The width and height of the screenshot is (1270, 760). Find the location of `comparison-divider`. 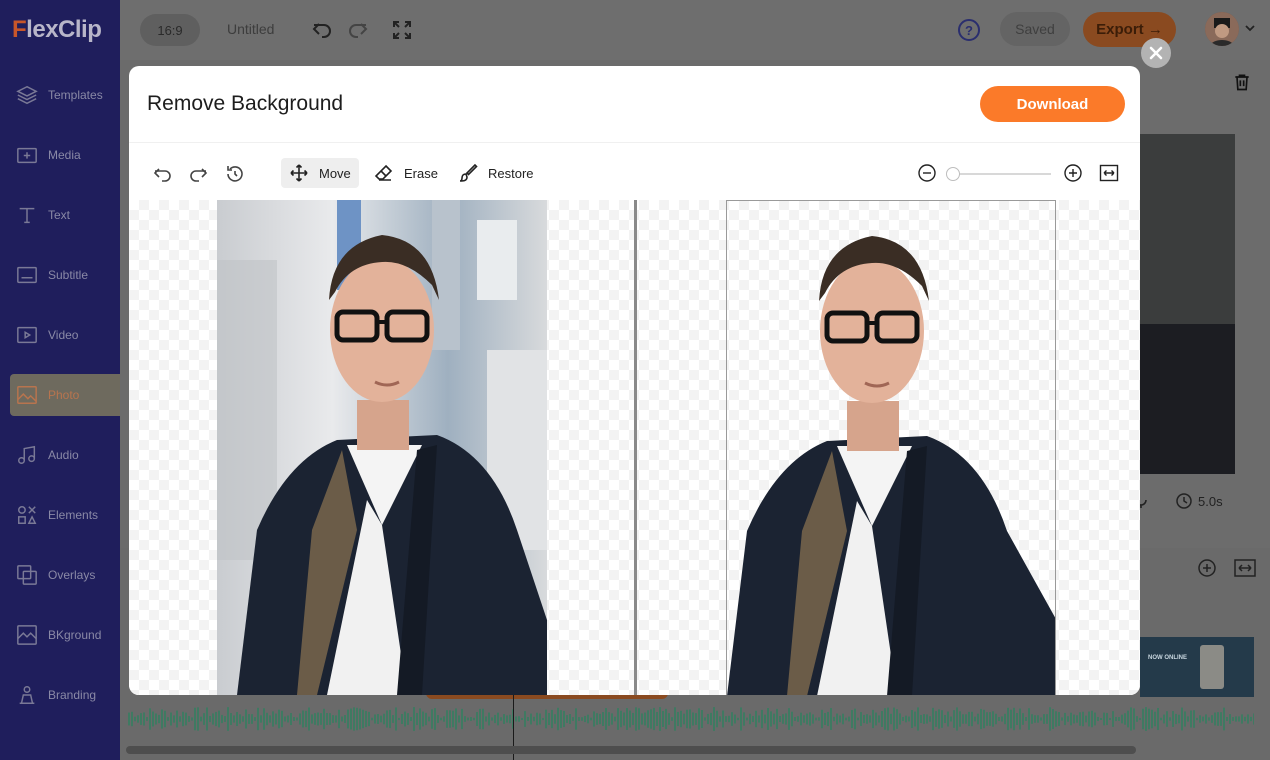

comparison-divider is located at coordinates (635, 447).